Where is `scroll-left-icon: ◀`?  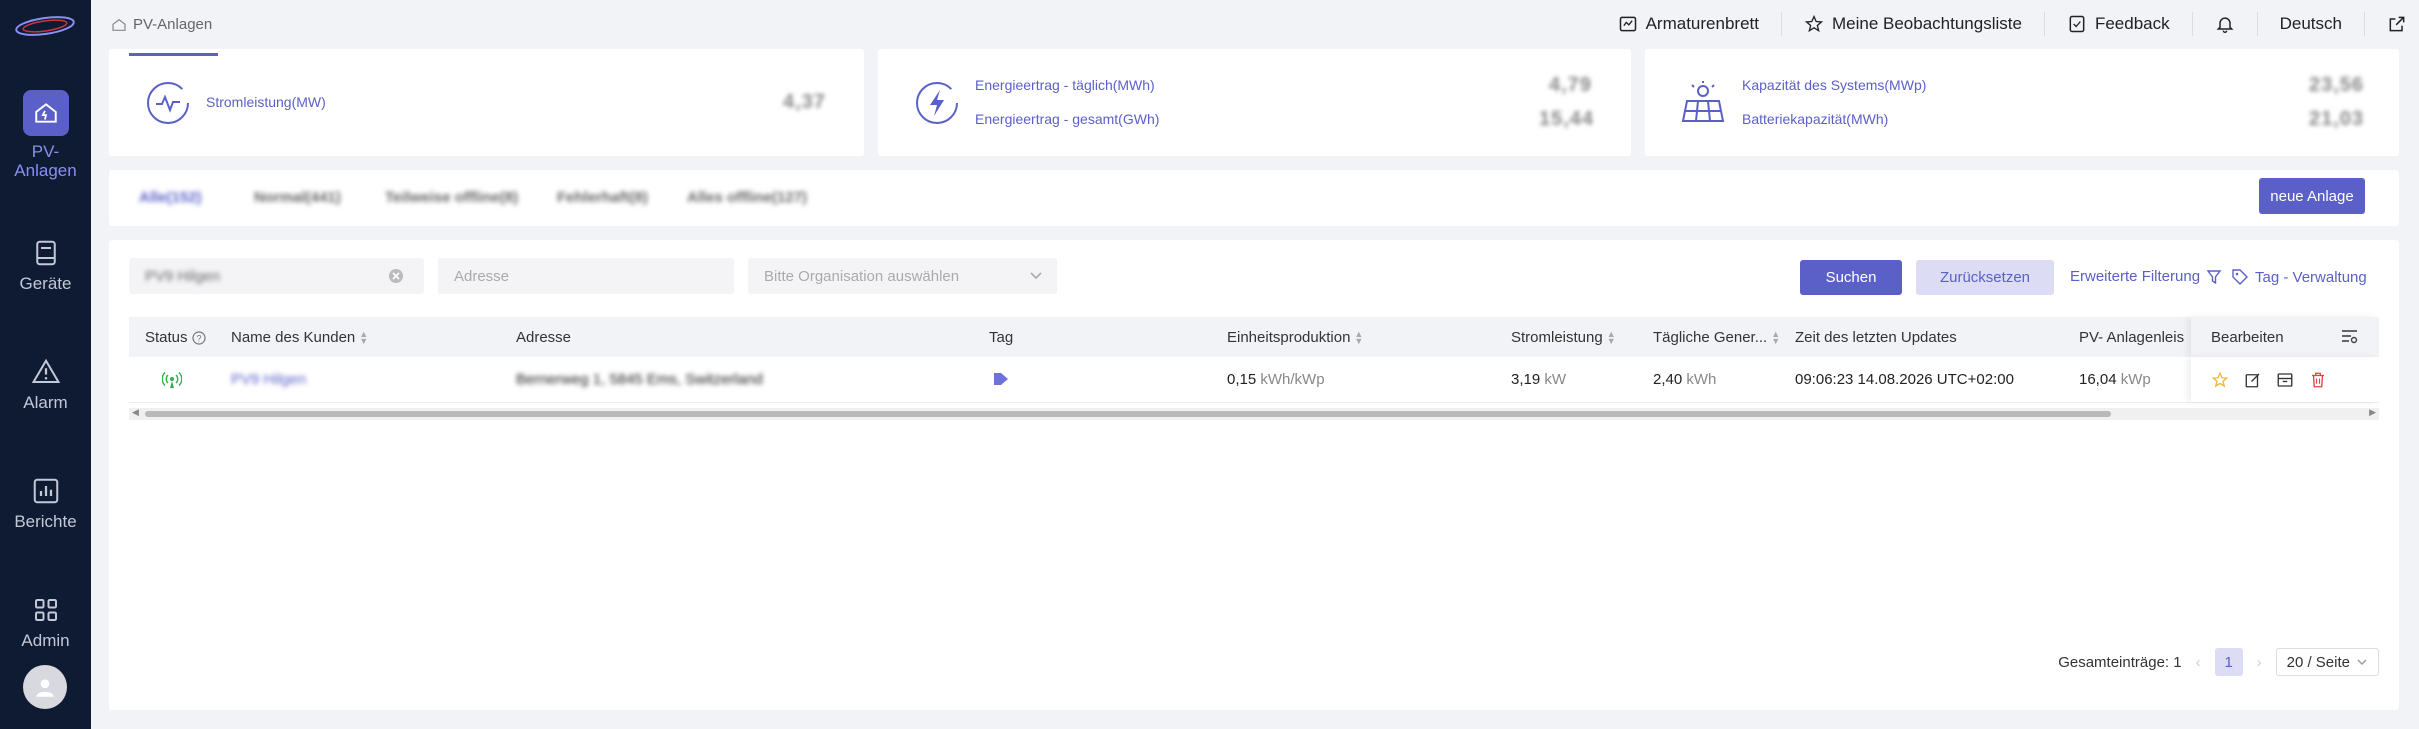 scroll-left-icon: ◀ is located at coordinates (135, 412).